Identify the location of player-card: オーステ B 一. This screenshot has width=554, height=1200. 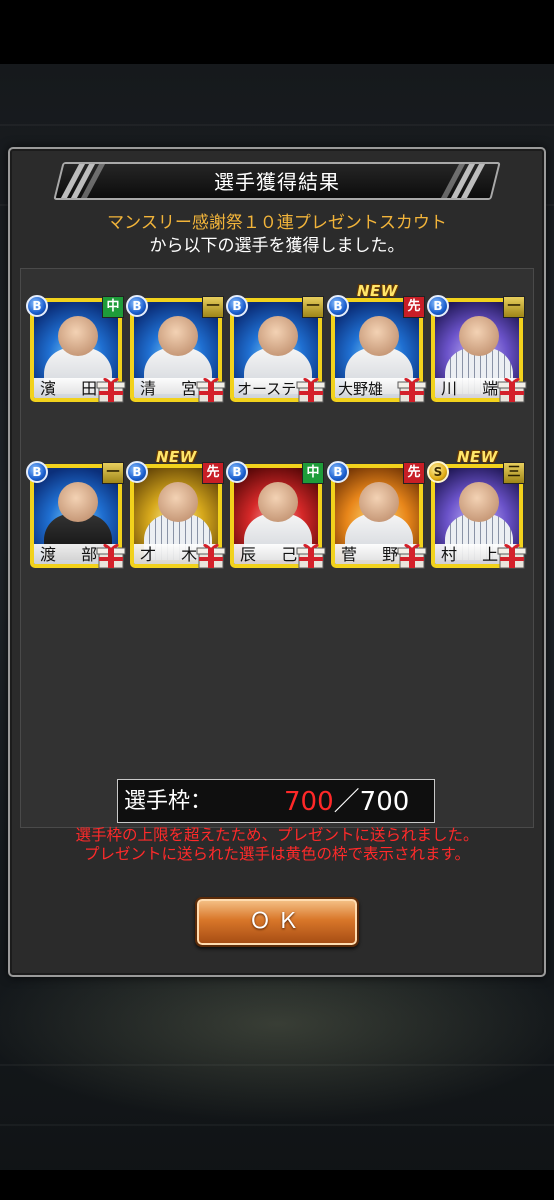
(276, 349).